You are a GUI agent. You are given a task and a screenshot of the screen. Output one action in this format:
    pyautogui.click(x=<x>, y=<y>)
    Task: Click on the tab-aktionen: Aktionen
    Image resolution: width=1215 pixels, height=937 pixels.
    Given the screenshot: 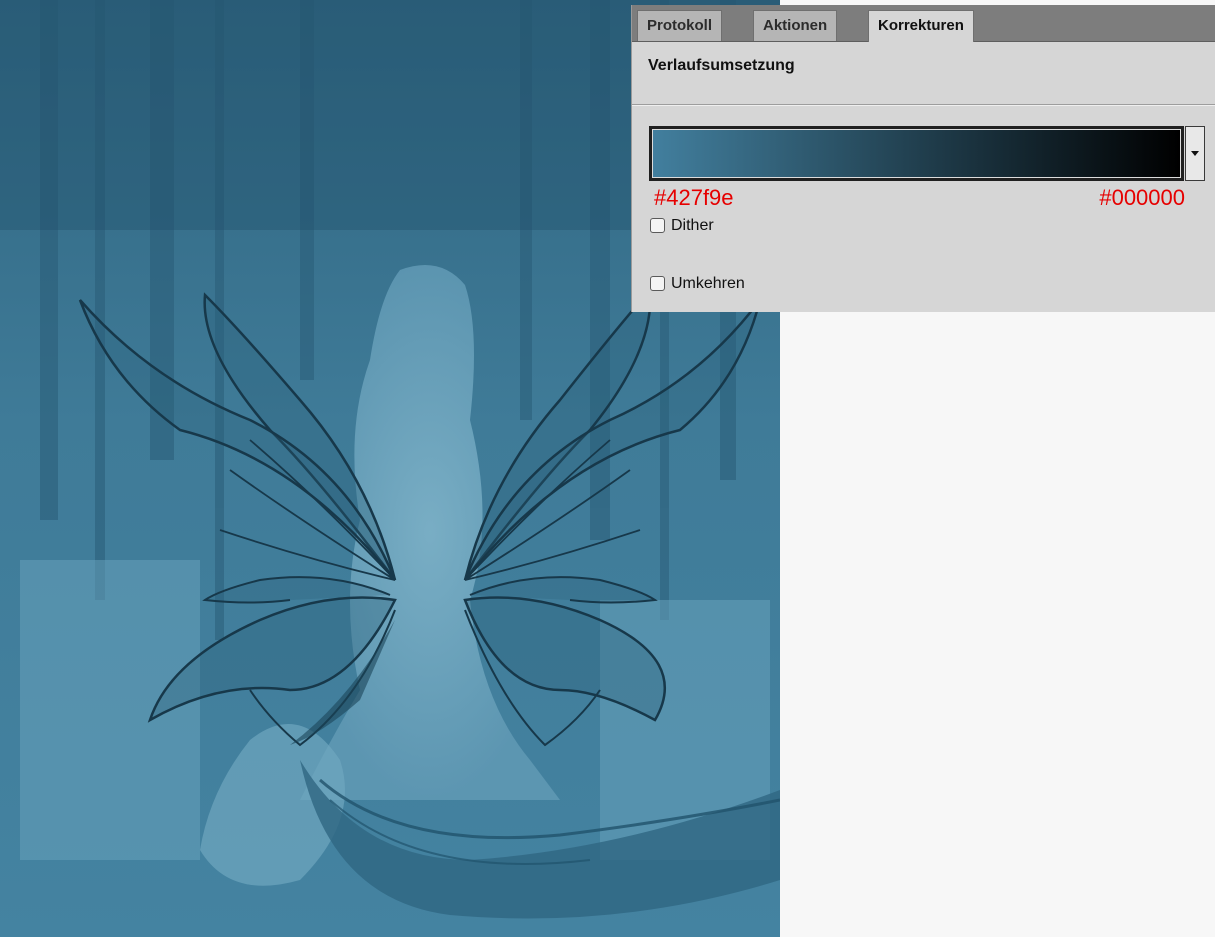 What is the action you would take?
    pyautogui.click(x=795, y=25)
    